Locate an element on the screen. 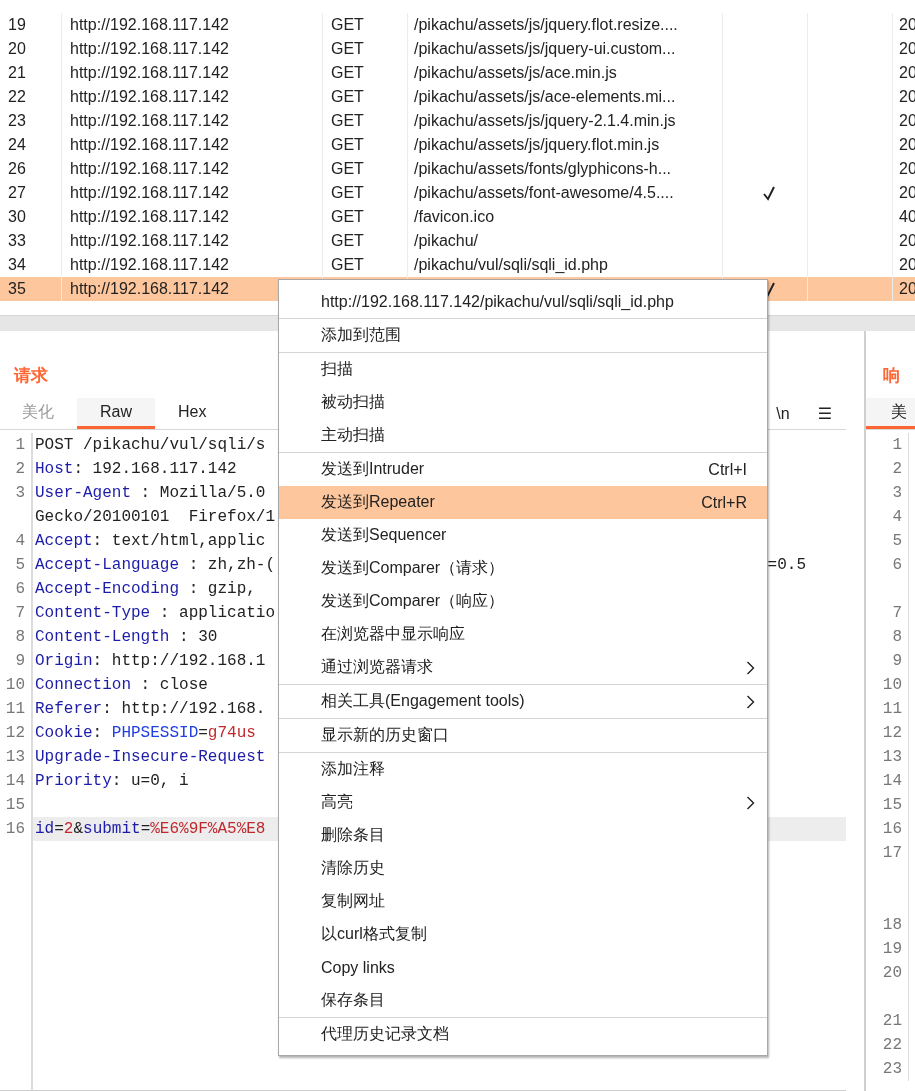  code-line: Host: 192.168.117.142 is located at coordinates (136, 469).